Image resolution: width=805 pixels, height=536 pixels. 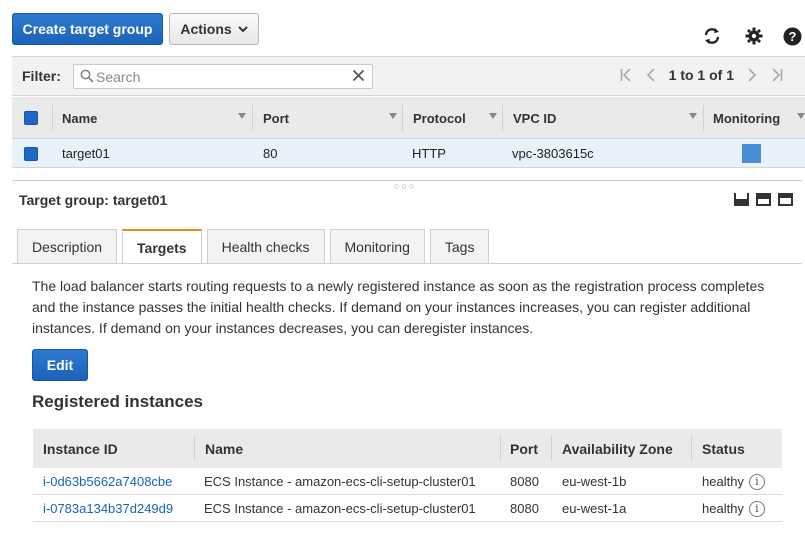 What do you see at coordinates (377, 246) in the screenshot?
I see `tab-monitoring: Monitoring` at bounding box center [377, 246].